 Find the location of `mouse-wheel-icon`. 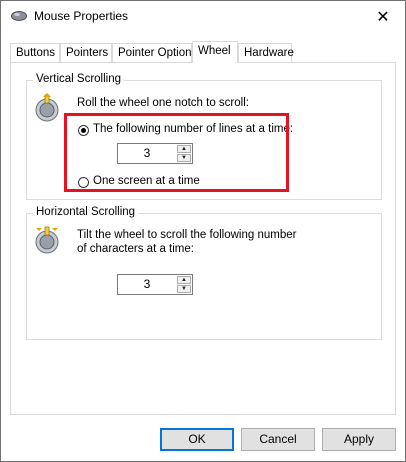

mouse-wheel-icon is located at coordinates (47, 107).